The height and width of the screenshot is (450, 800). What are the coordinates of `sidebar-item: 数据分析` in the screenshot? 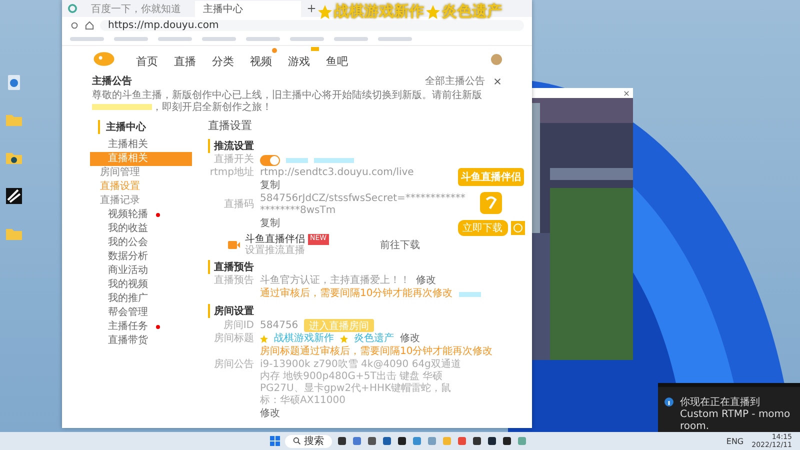 It's located at (145, 257).